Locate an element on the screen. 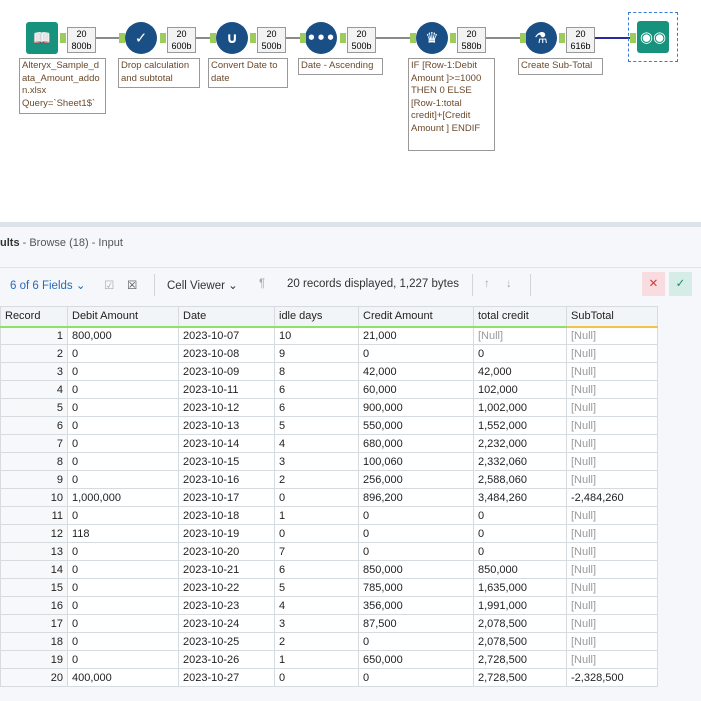  table-cell: 2,078,500 is located at coordinates (520, 641).